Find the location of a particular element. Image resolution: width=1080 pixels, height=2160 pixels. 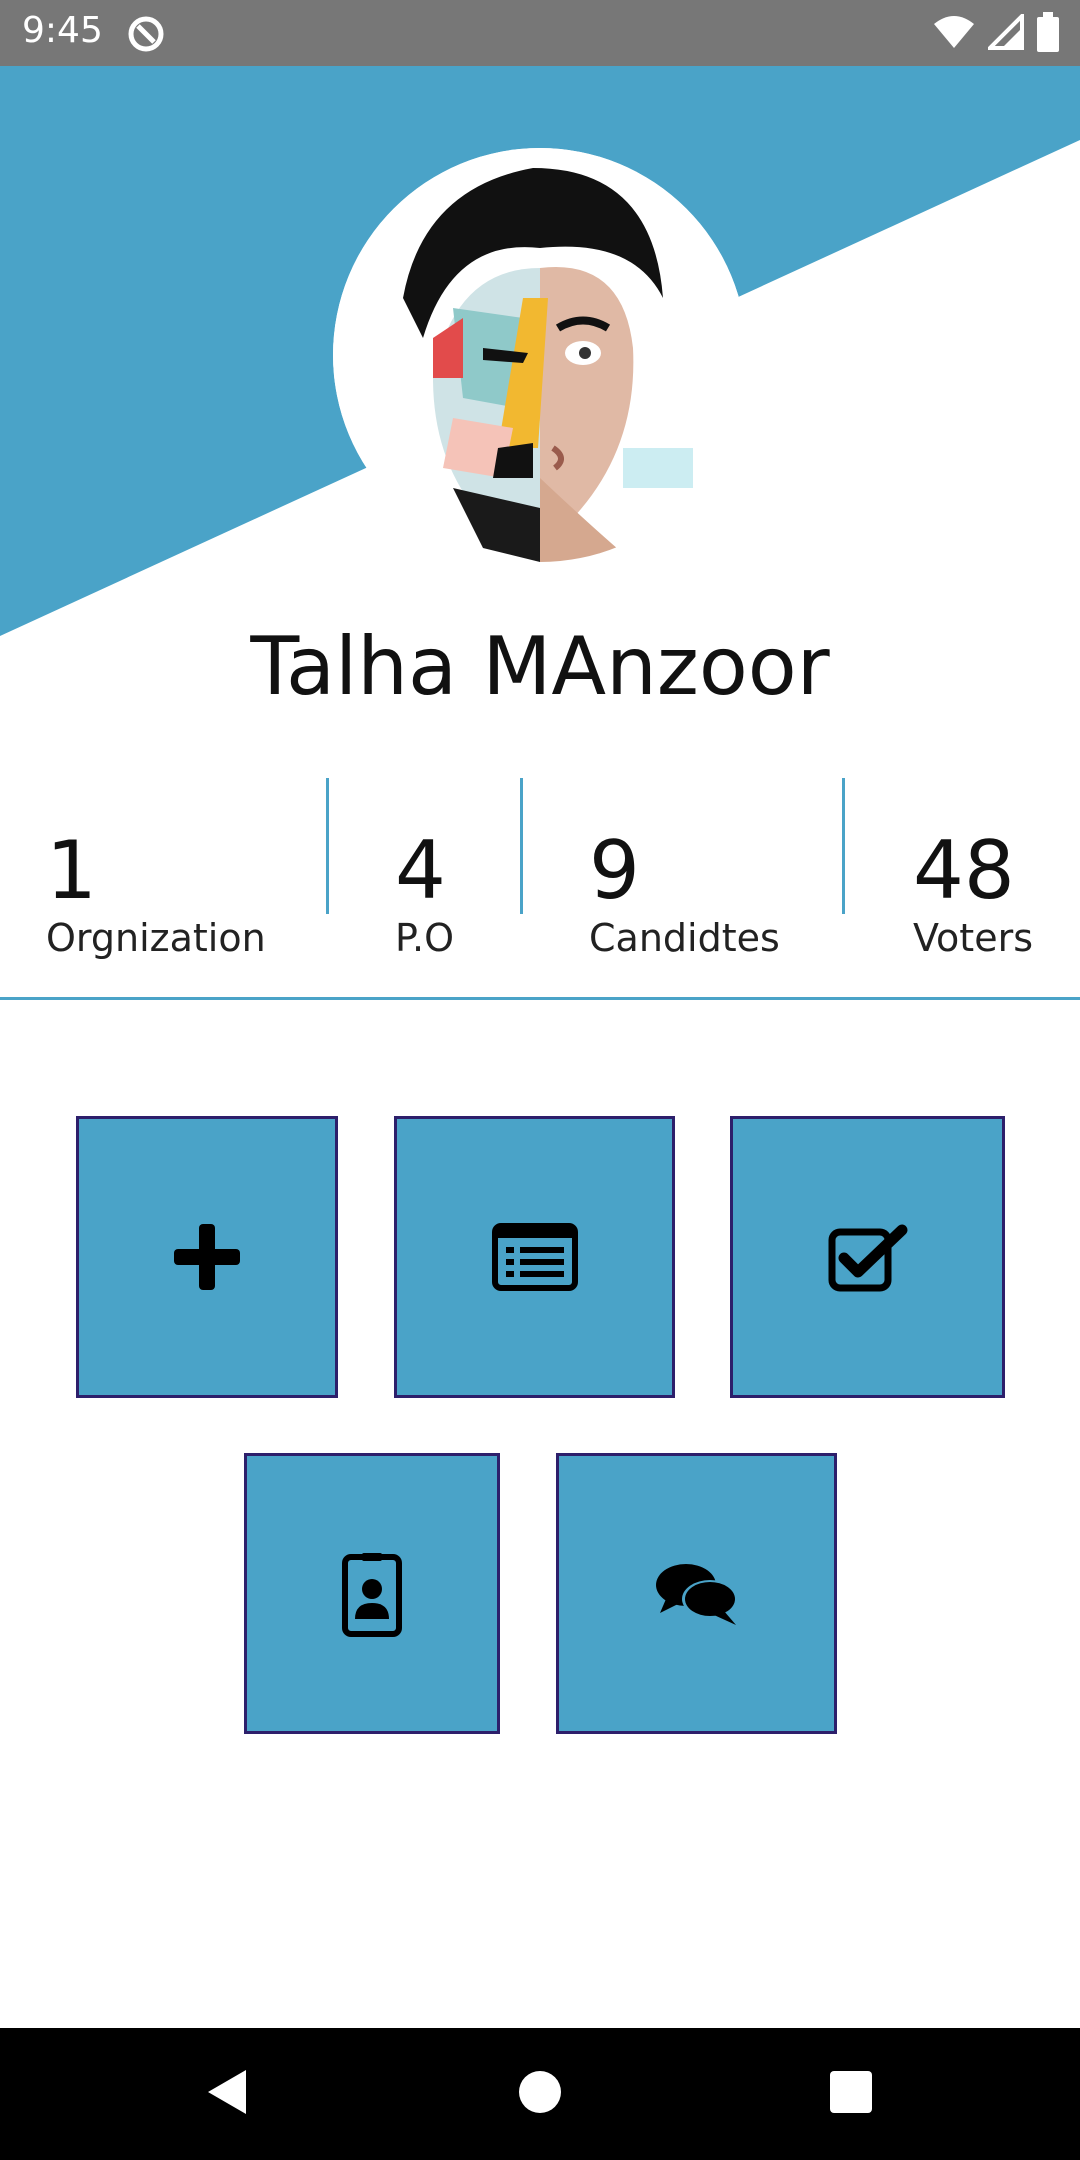

stat-label: P.O is located at coordinates (424, 938).